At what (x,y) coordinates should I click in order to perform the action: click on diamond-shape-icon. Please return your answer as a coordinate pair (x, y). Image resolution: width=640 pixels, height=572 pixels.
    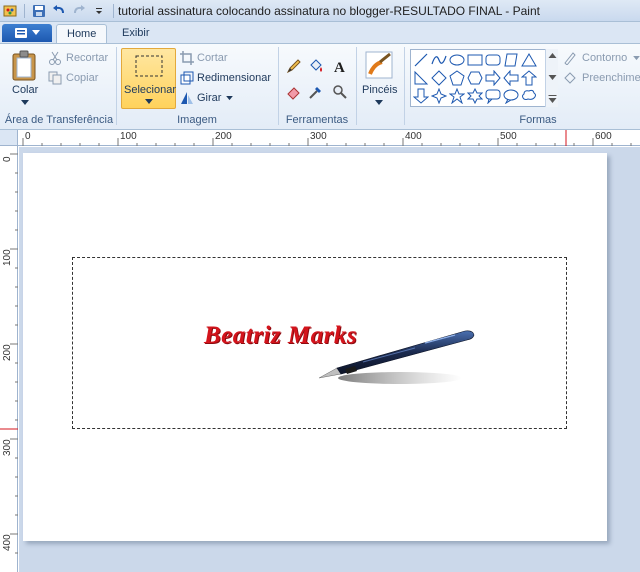
    Looking at the image, I should click on (439, 78).